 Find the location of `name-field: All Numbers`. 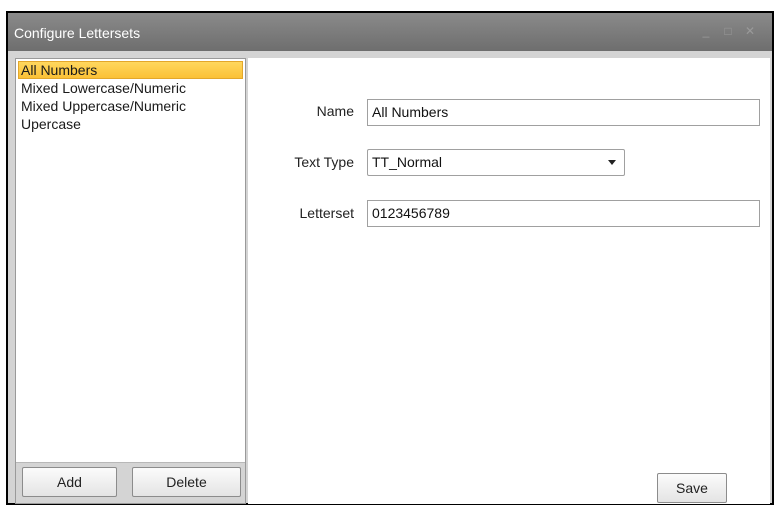

name-field: All Numbers is located at coordinates (563, 112).